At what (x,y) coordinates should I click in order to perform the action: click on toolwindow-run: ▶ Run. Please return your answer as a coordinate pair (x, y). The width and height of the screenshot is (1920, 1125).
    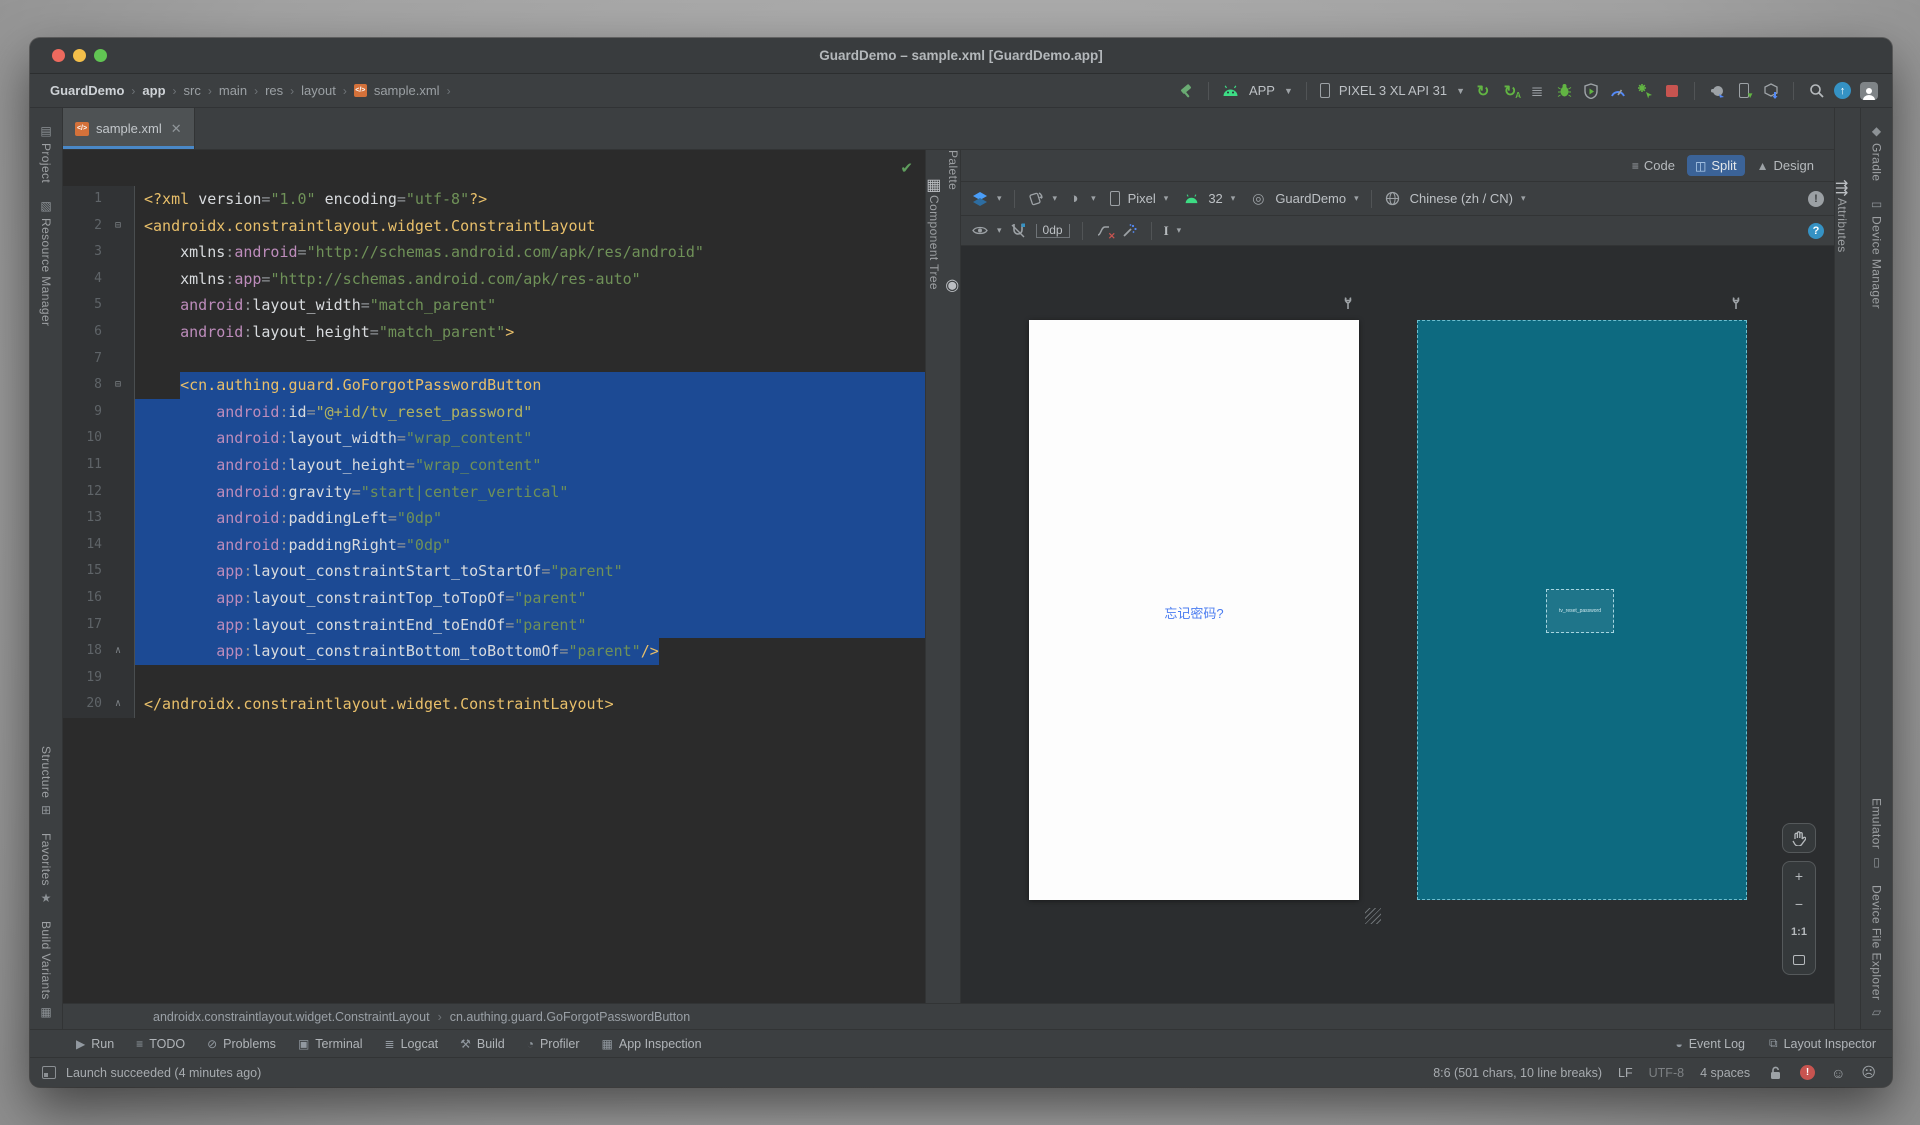
    Looking at the image, I should click on (95, 1044).